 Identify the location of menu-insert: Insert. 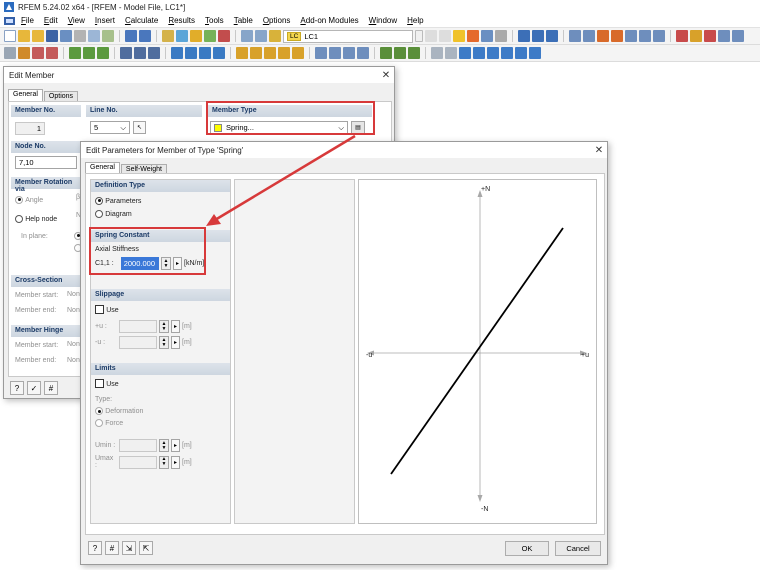
(105, 20).